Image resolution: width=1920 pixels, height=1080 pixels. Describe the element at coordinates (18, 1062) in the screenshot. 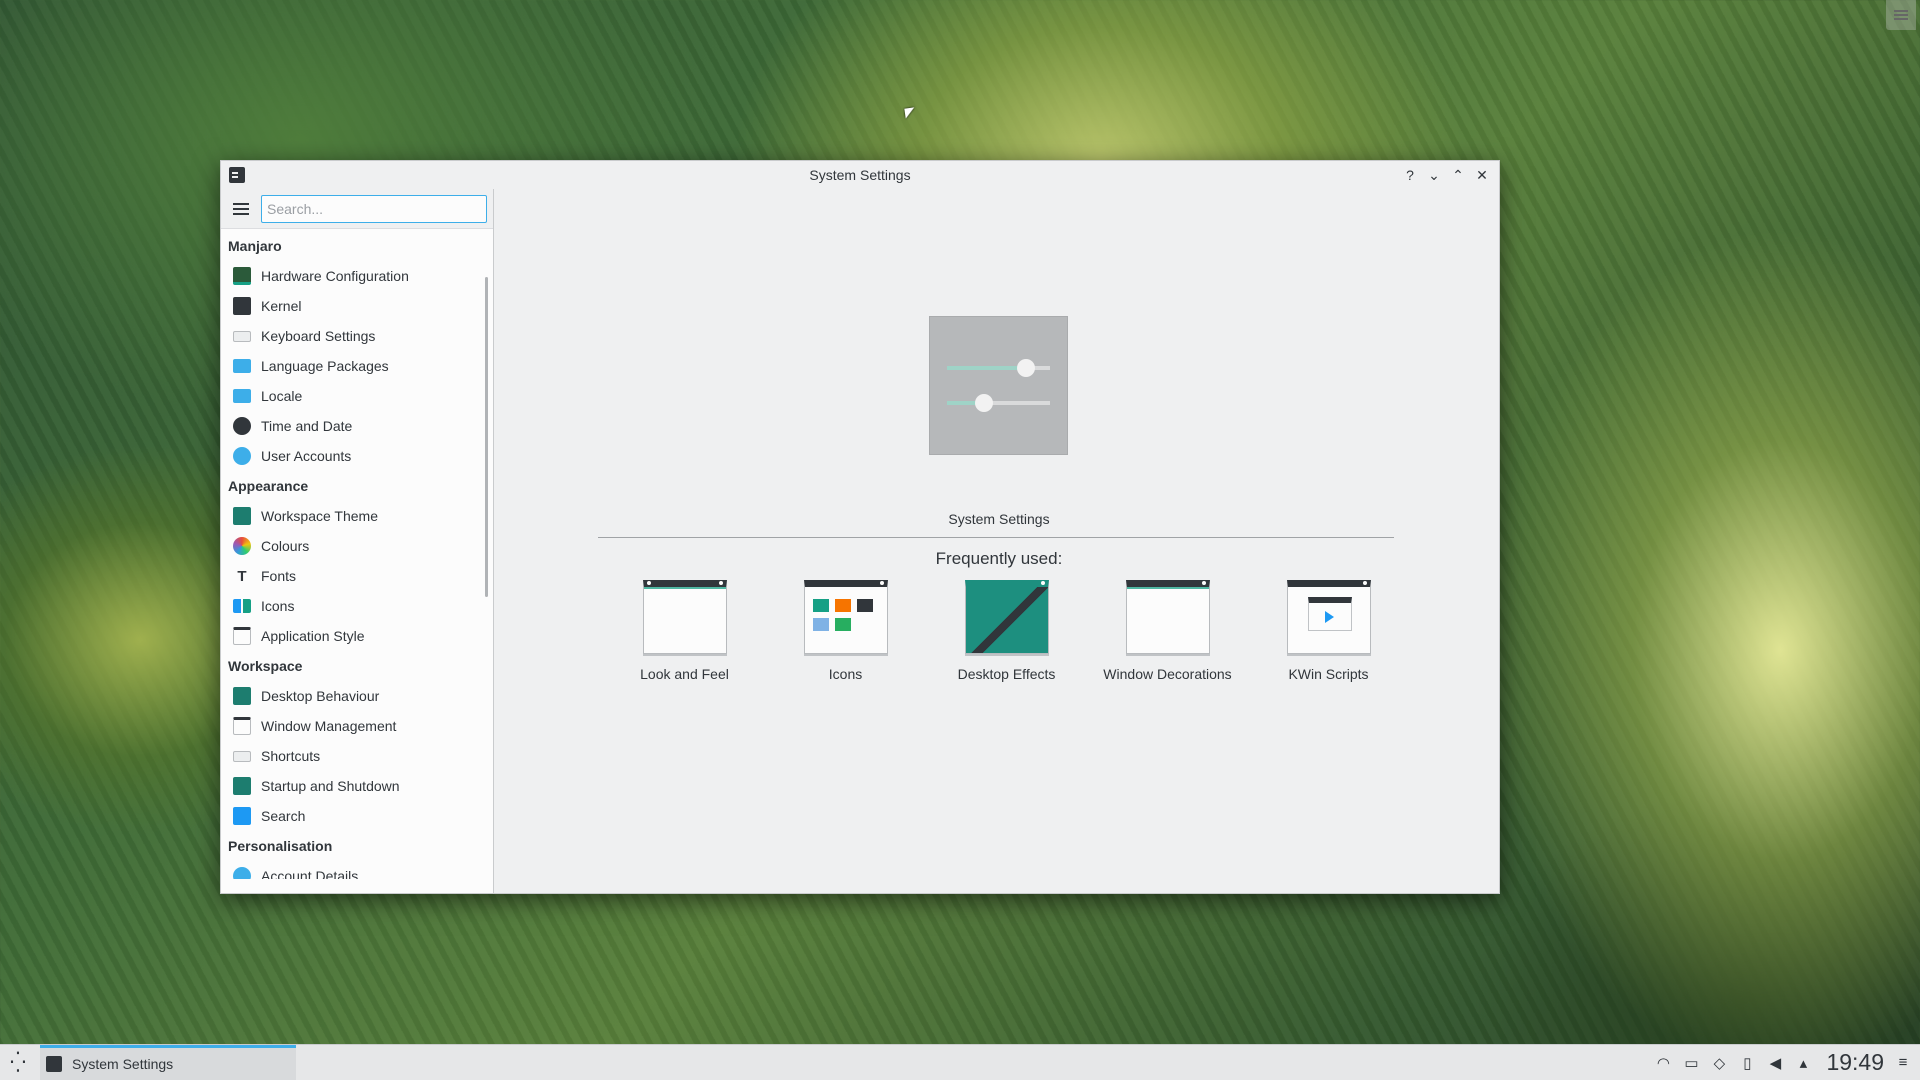

I see `application-launcher-icon: ⁛` at that location.